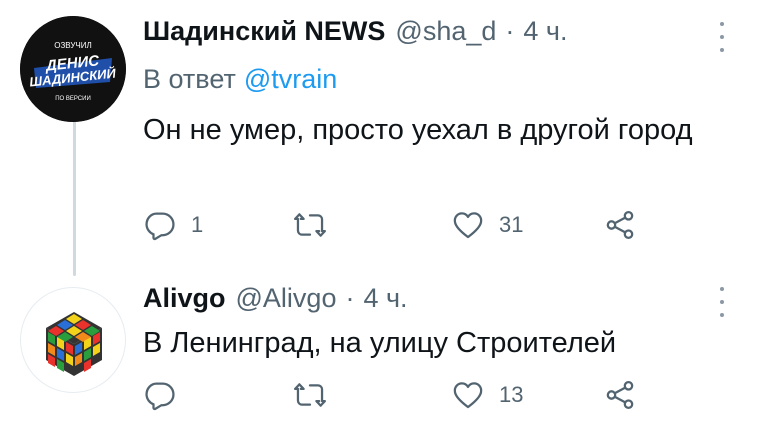  What do you see at coordinates (74, 344) in the screenshot?
I see `rubiks-cube-avatar` at bounding box center [74, 344].